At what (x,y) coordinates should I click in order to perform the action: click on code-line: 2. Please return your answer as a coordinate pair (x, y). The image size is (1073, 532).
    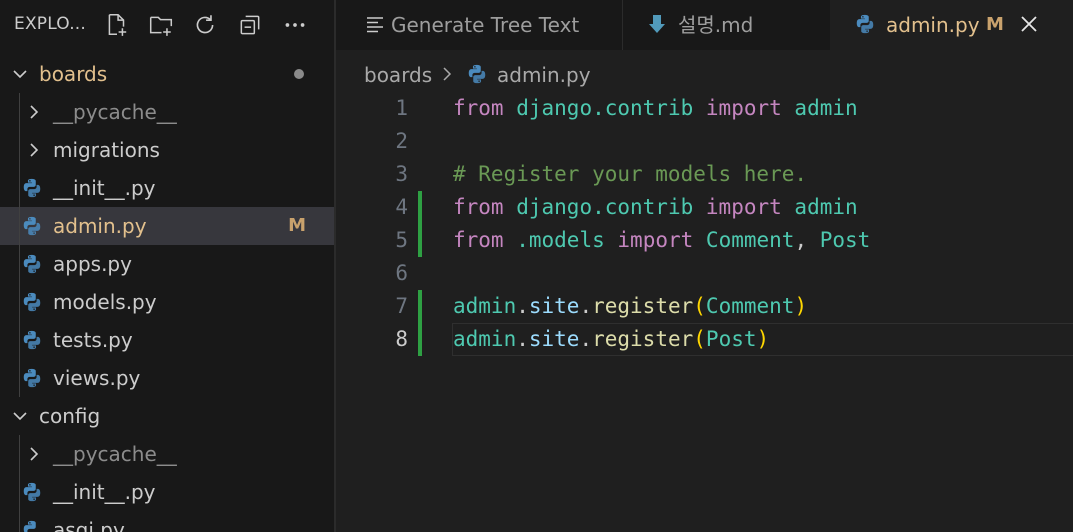
    Looking at the image, I should click on (704, 141).